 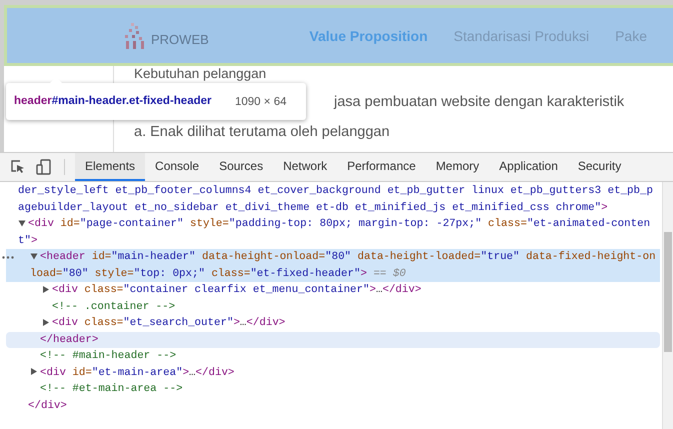 What do you see at coordinates (333, 356) in the screenshot?
I see `comment-line: <!-- #main-header -->` at bounding box center [333, 356].